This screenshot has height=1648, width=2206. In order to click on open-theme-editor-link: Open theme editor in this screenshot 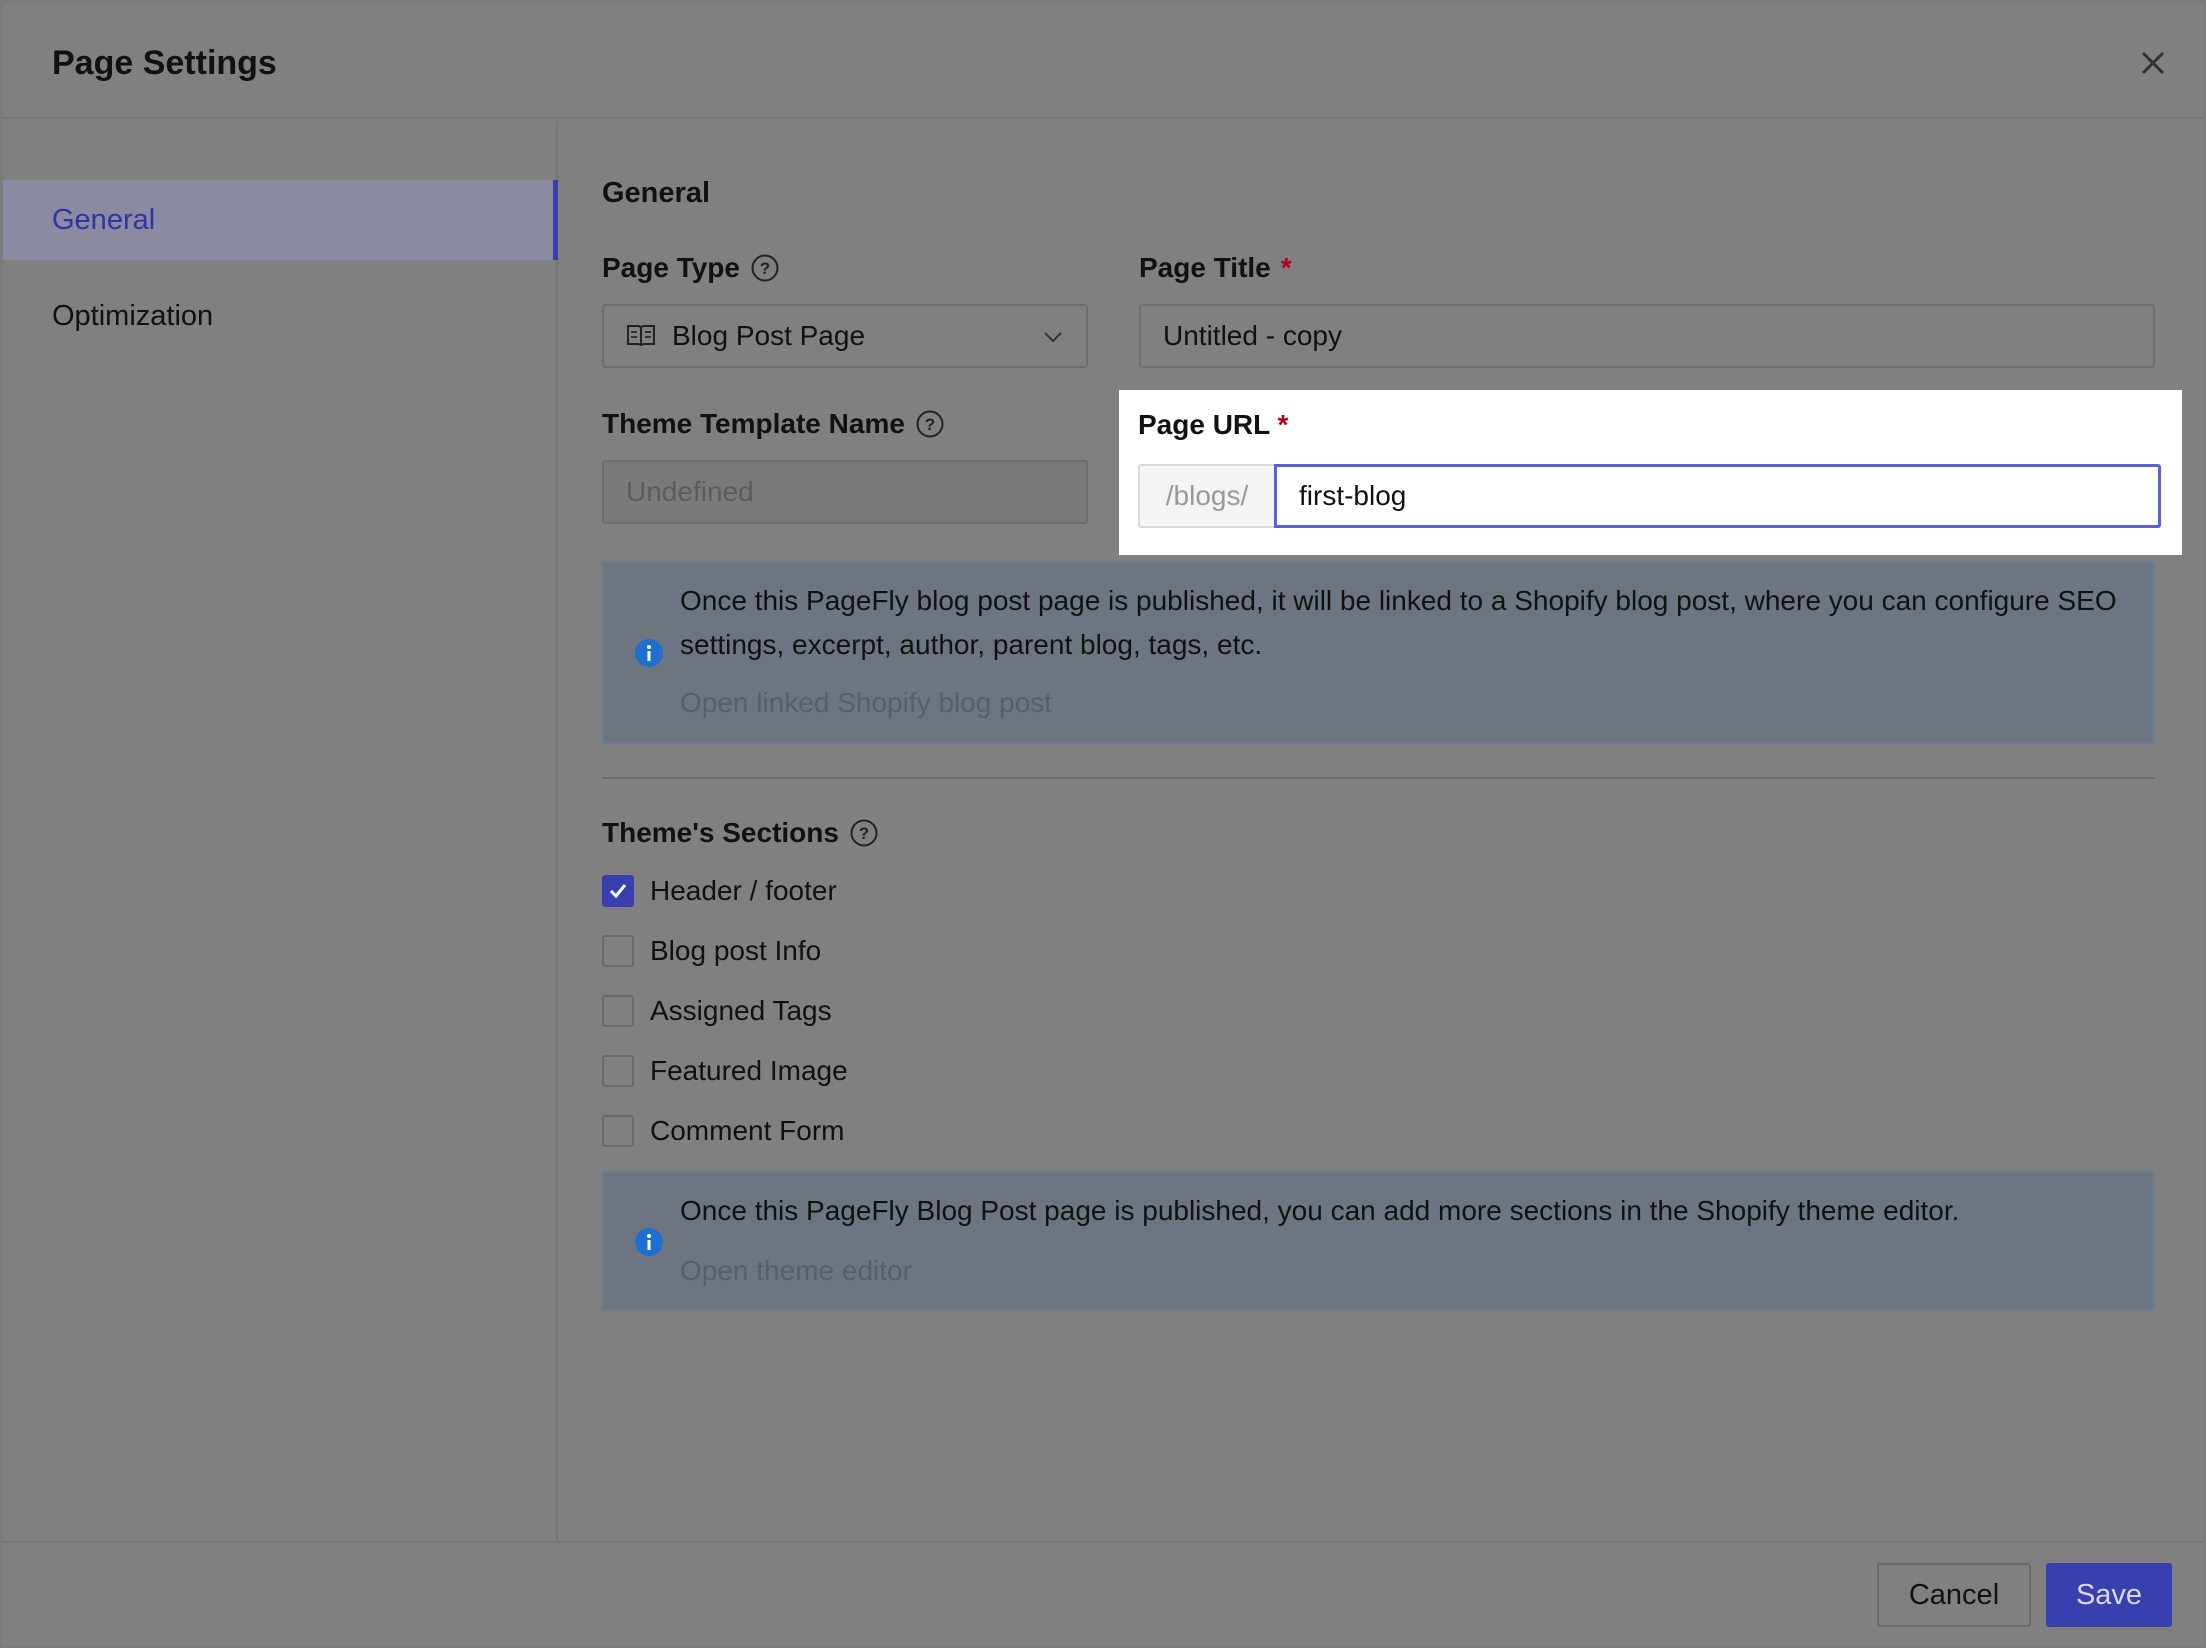, I will do `click(796, 1271)`.